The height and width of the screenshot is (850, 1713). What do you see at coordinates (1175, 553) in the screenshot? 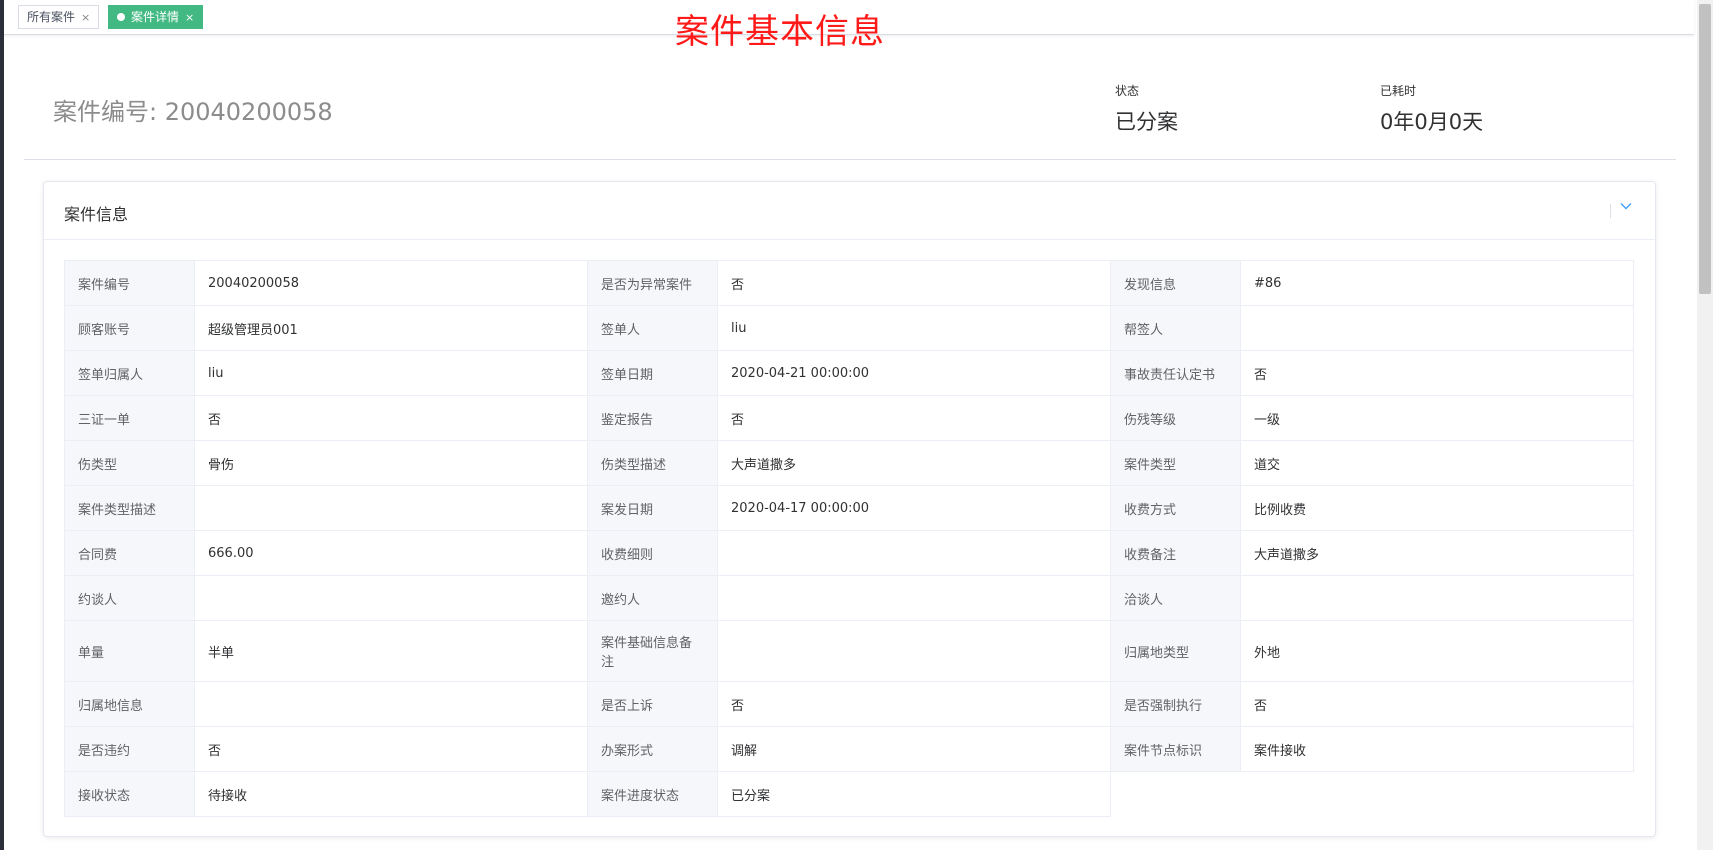
I see `field-label: 收费备注` at bounding box center [1175, 553].